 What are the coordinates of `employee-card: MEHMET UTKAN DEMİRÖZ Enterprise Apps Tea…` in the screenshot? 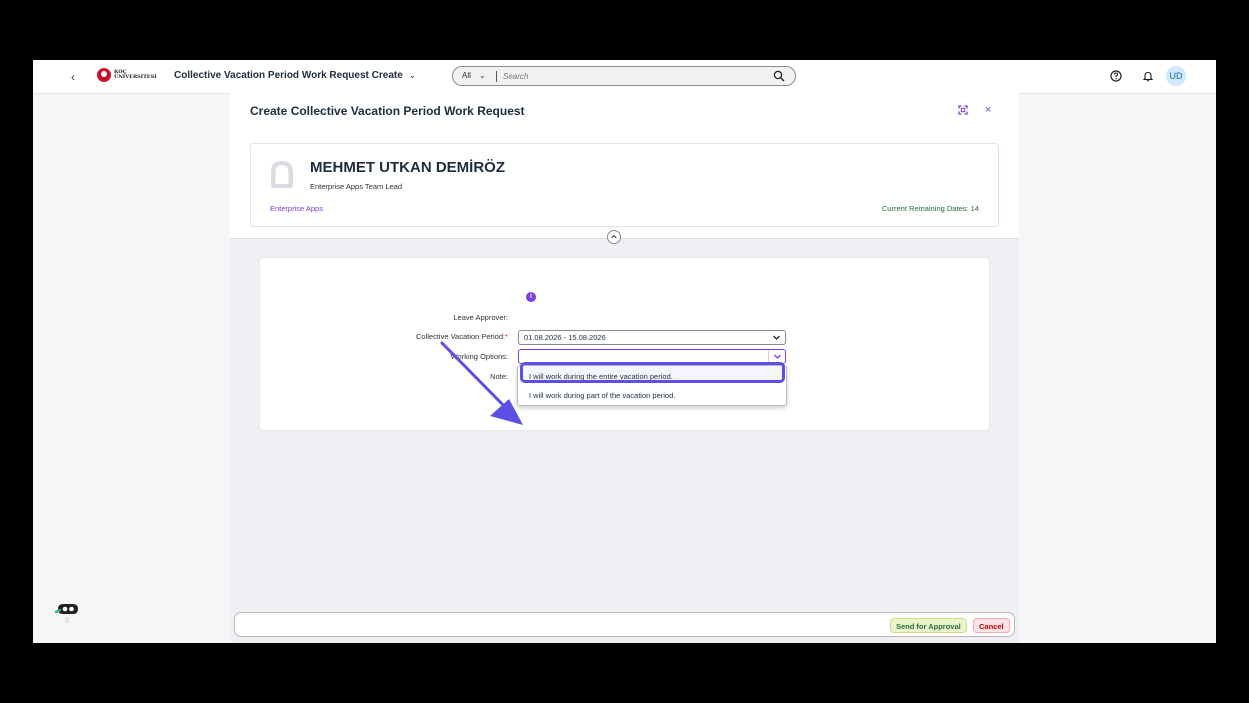 It's located at (624, 185).